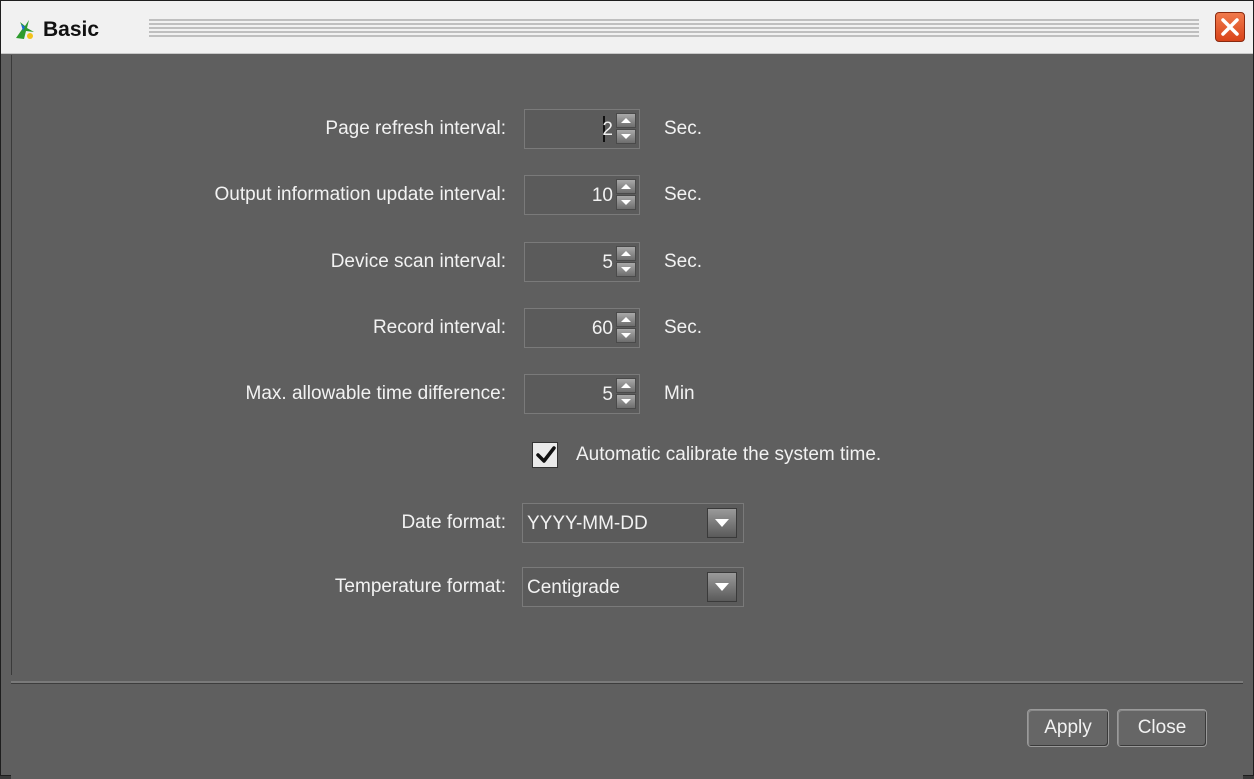 This screenshot has width=1254, height=779. I want to click on page-refresh-label: Page refresh interval:, so click(415, 128).